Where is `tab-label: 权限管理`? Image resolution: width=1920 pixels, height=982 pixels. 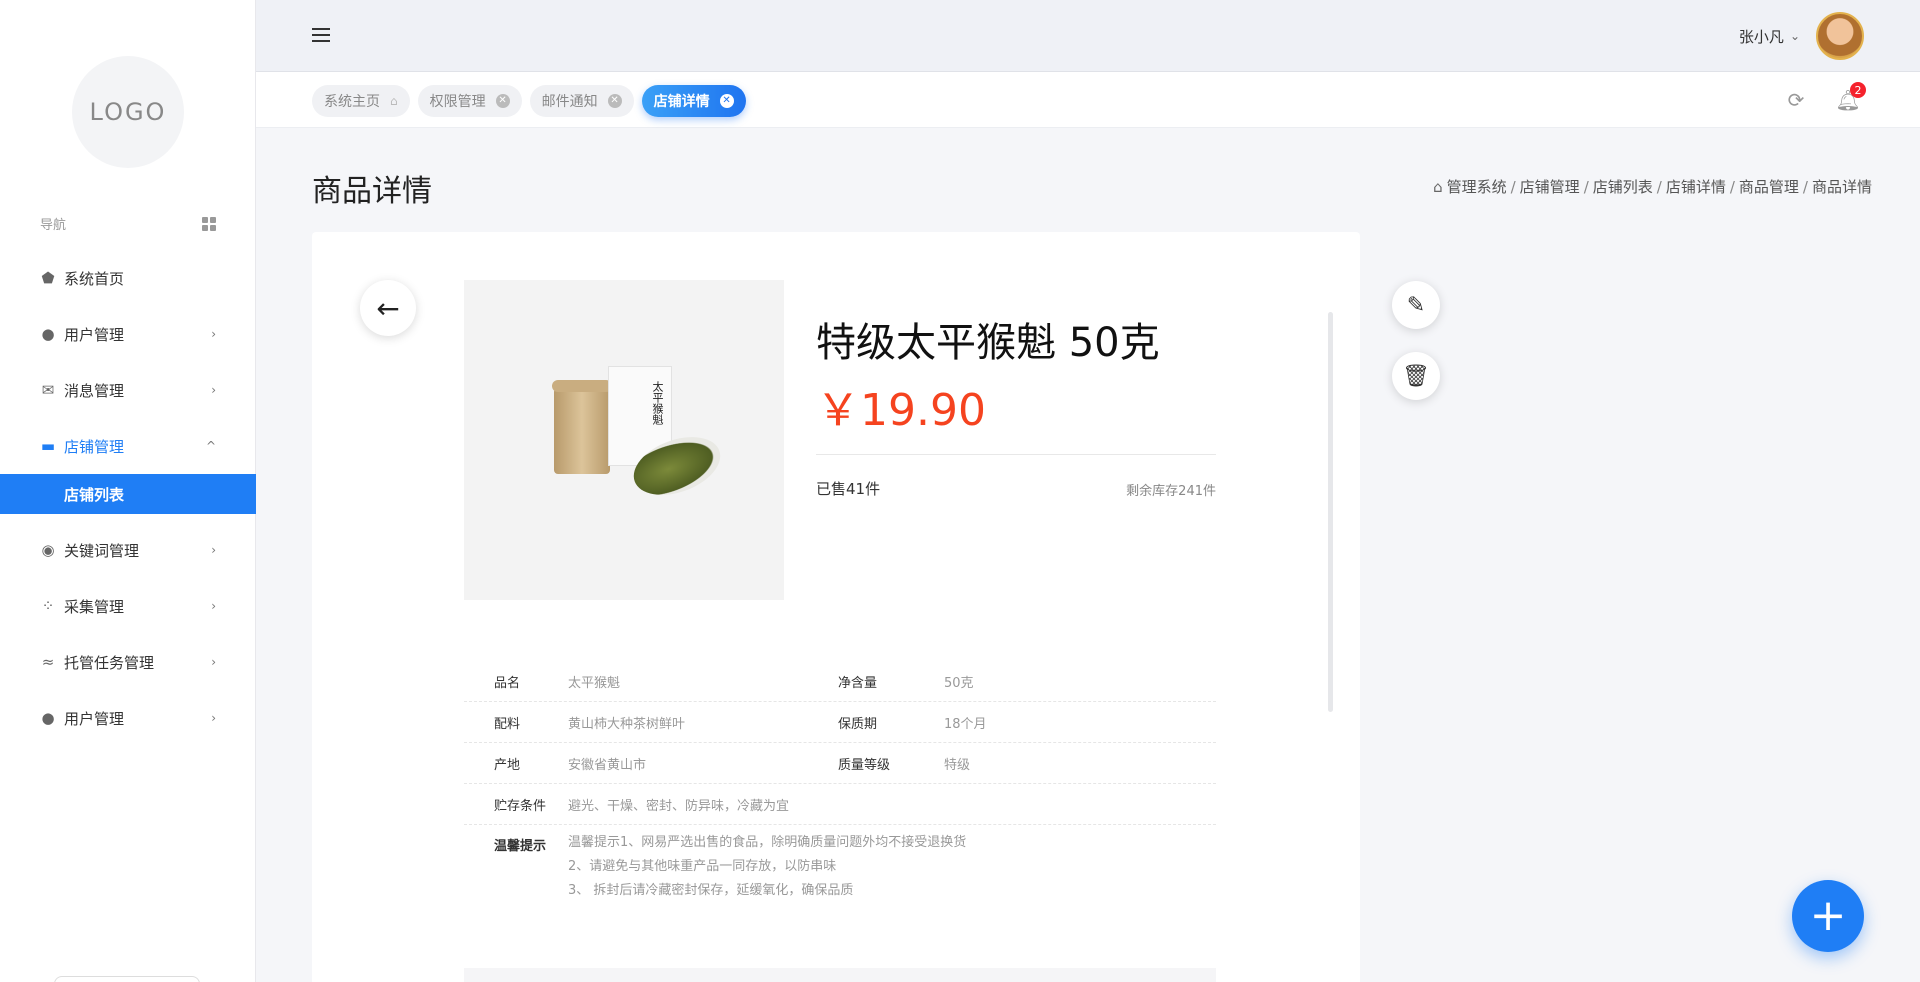 tab-label: 权限管理 is located at coordinates (457, 102).